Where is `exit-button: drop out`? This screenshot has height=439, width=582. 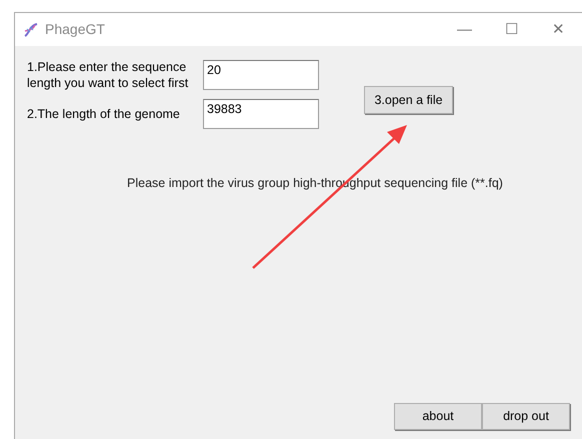
exit-button: drop out is located at coordinates (526, 416).